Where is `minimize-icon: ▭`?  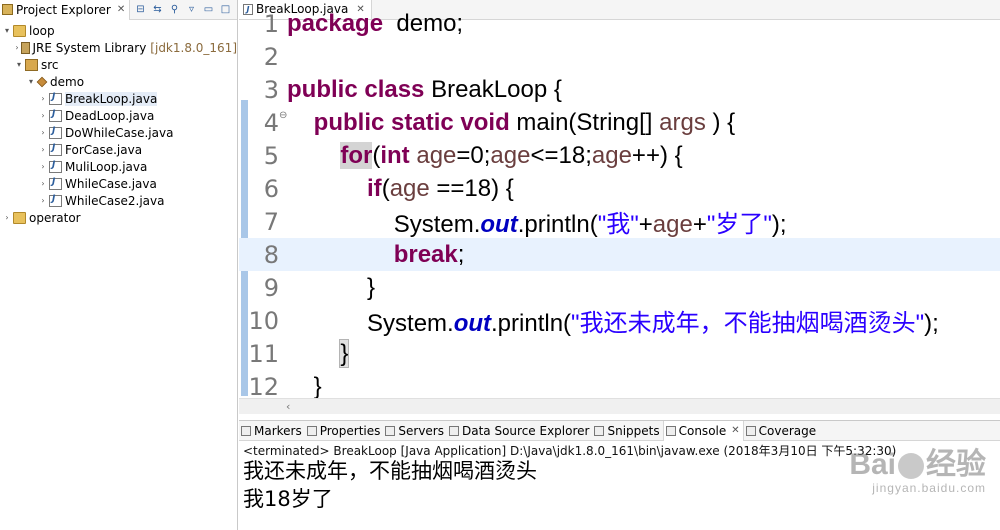 minimize-icon: ▭ is located at coordinates (208, 9).